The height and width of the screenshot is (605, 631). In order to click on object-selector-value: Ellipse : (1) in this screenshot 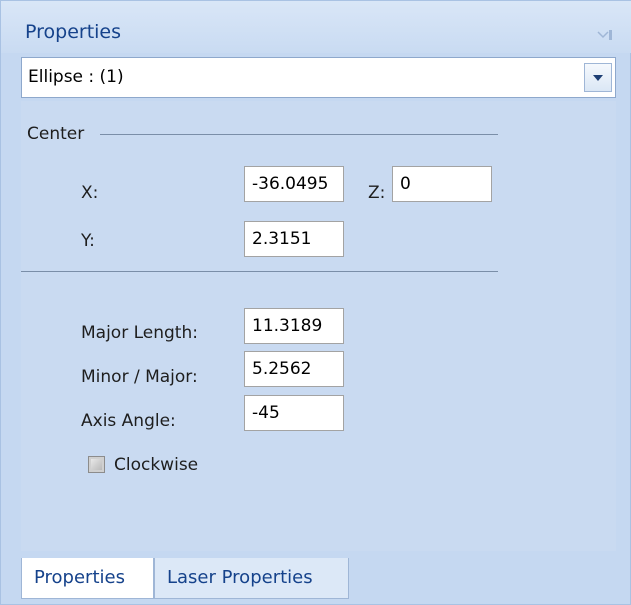, I will do `click(76, 77)`.